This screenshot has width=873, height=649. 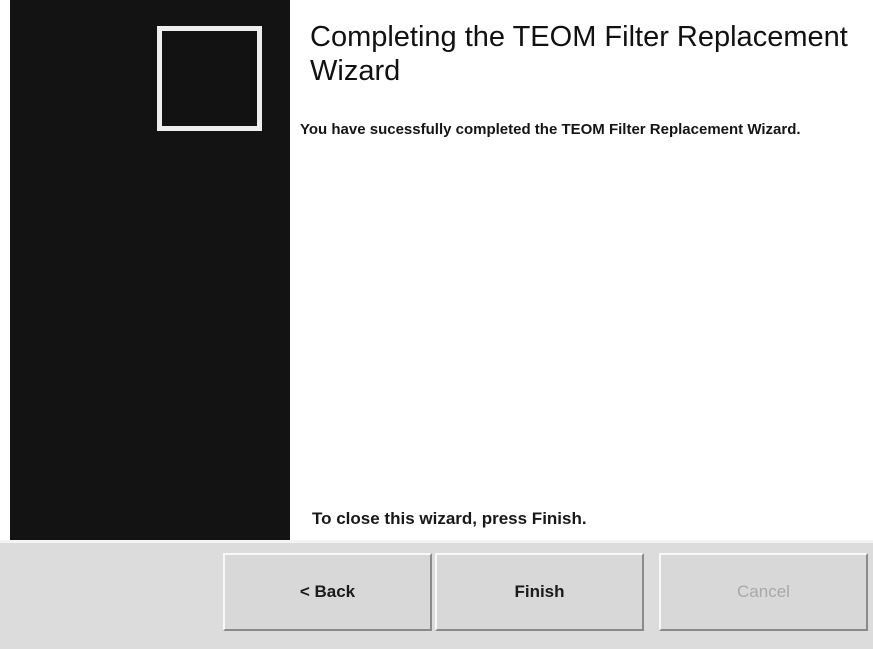 I want to click on back-button: < Back, so click(x=327, y=592).